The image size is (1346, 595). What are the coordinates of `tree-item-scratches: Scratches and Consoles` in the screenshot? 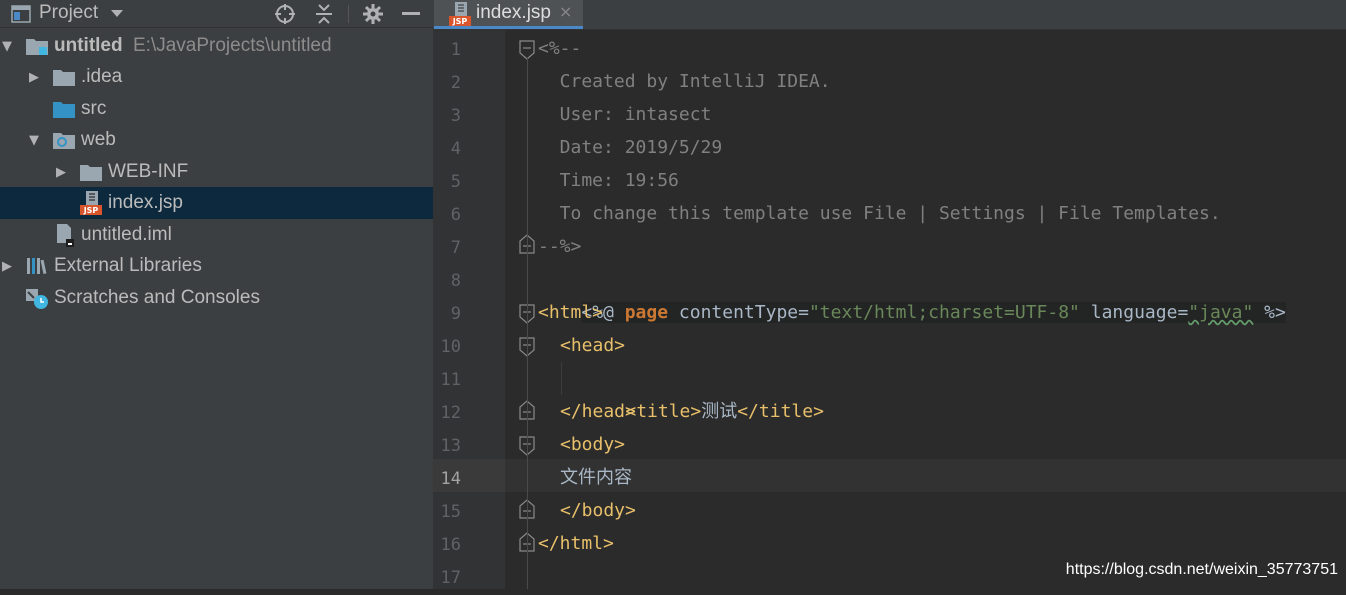 It's located at (216, 298).